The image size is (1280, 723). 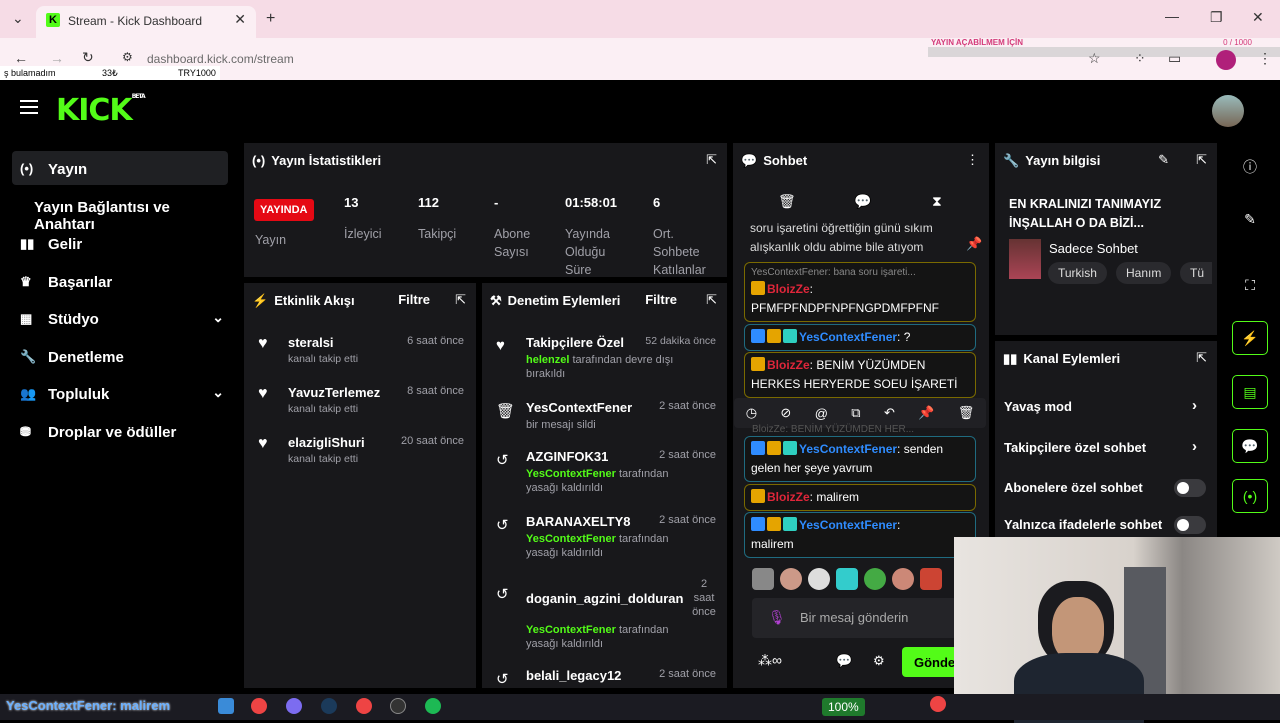 I want to click on close-window-icon: ✕, so click(x=1258, y=17).